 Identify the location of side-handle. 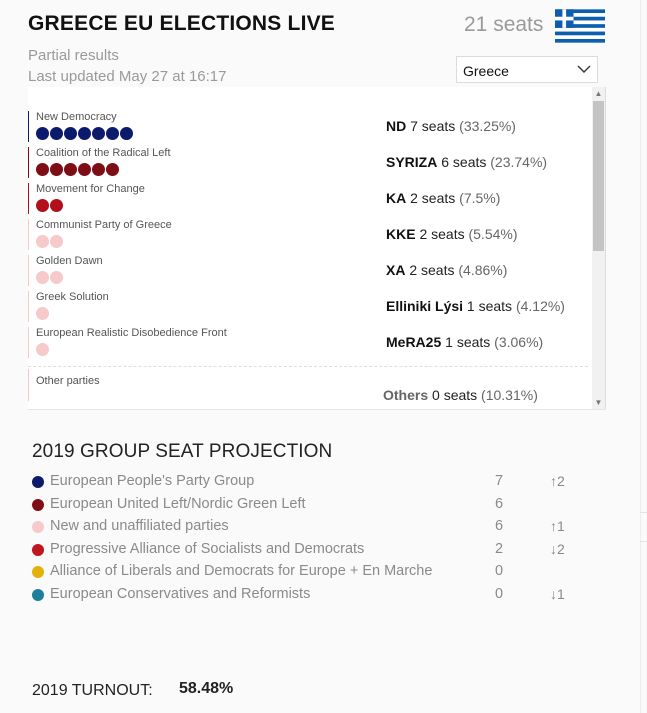
(643, 527).